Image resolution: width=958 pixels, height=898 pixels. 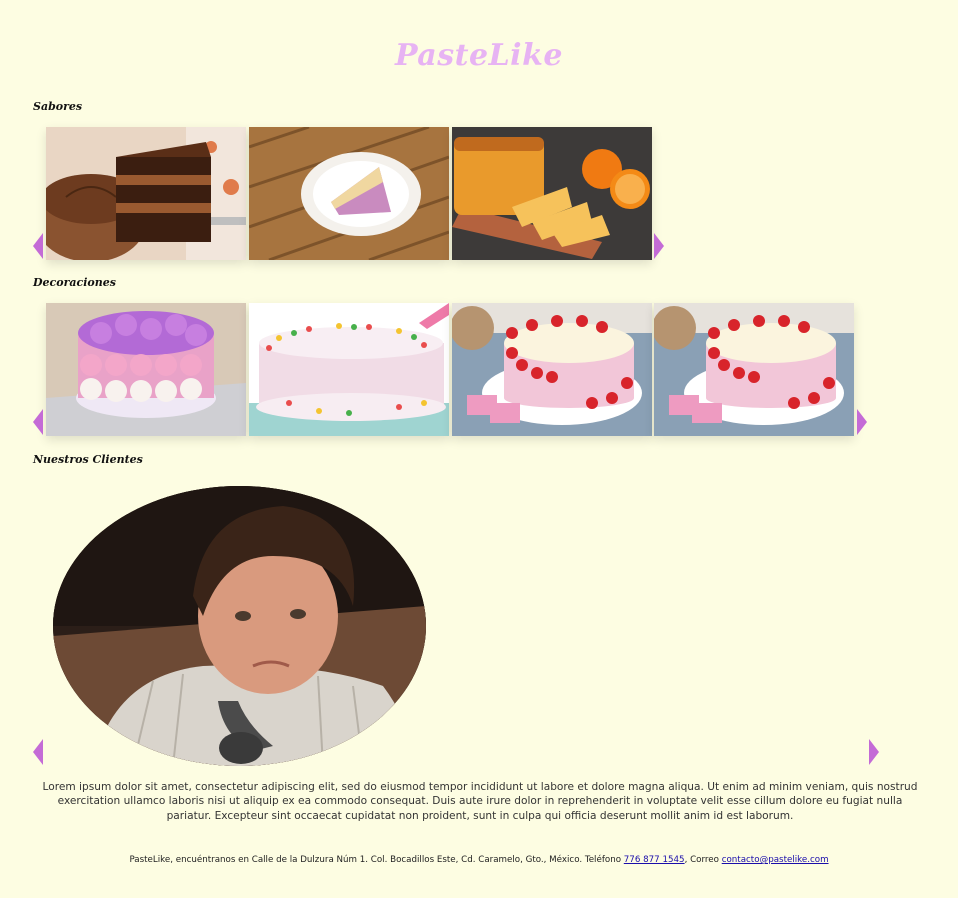 I want to click on section-title-sabores: Sabores, so click(x=58, y=106).